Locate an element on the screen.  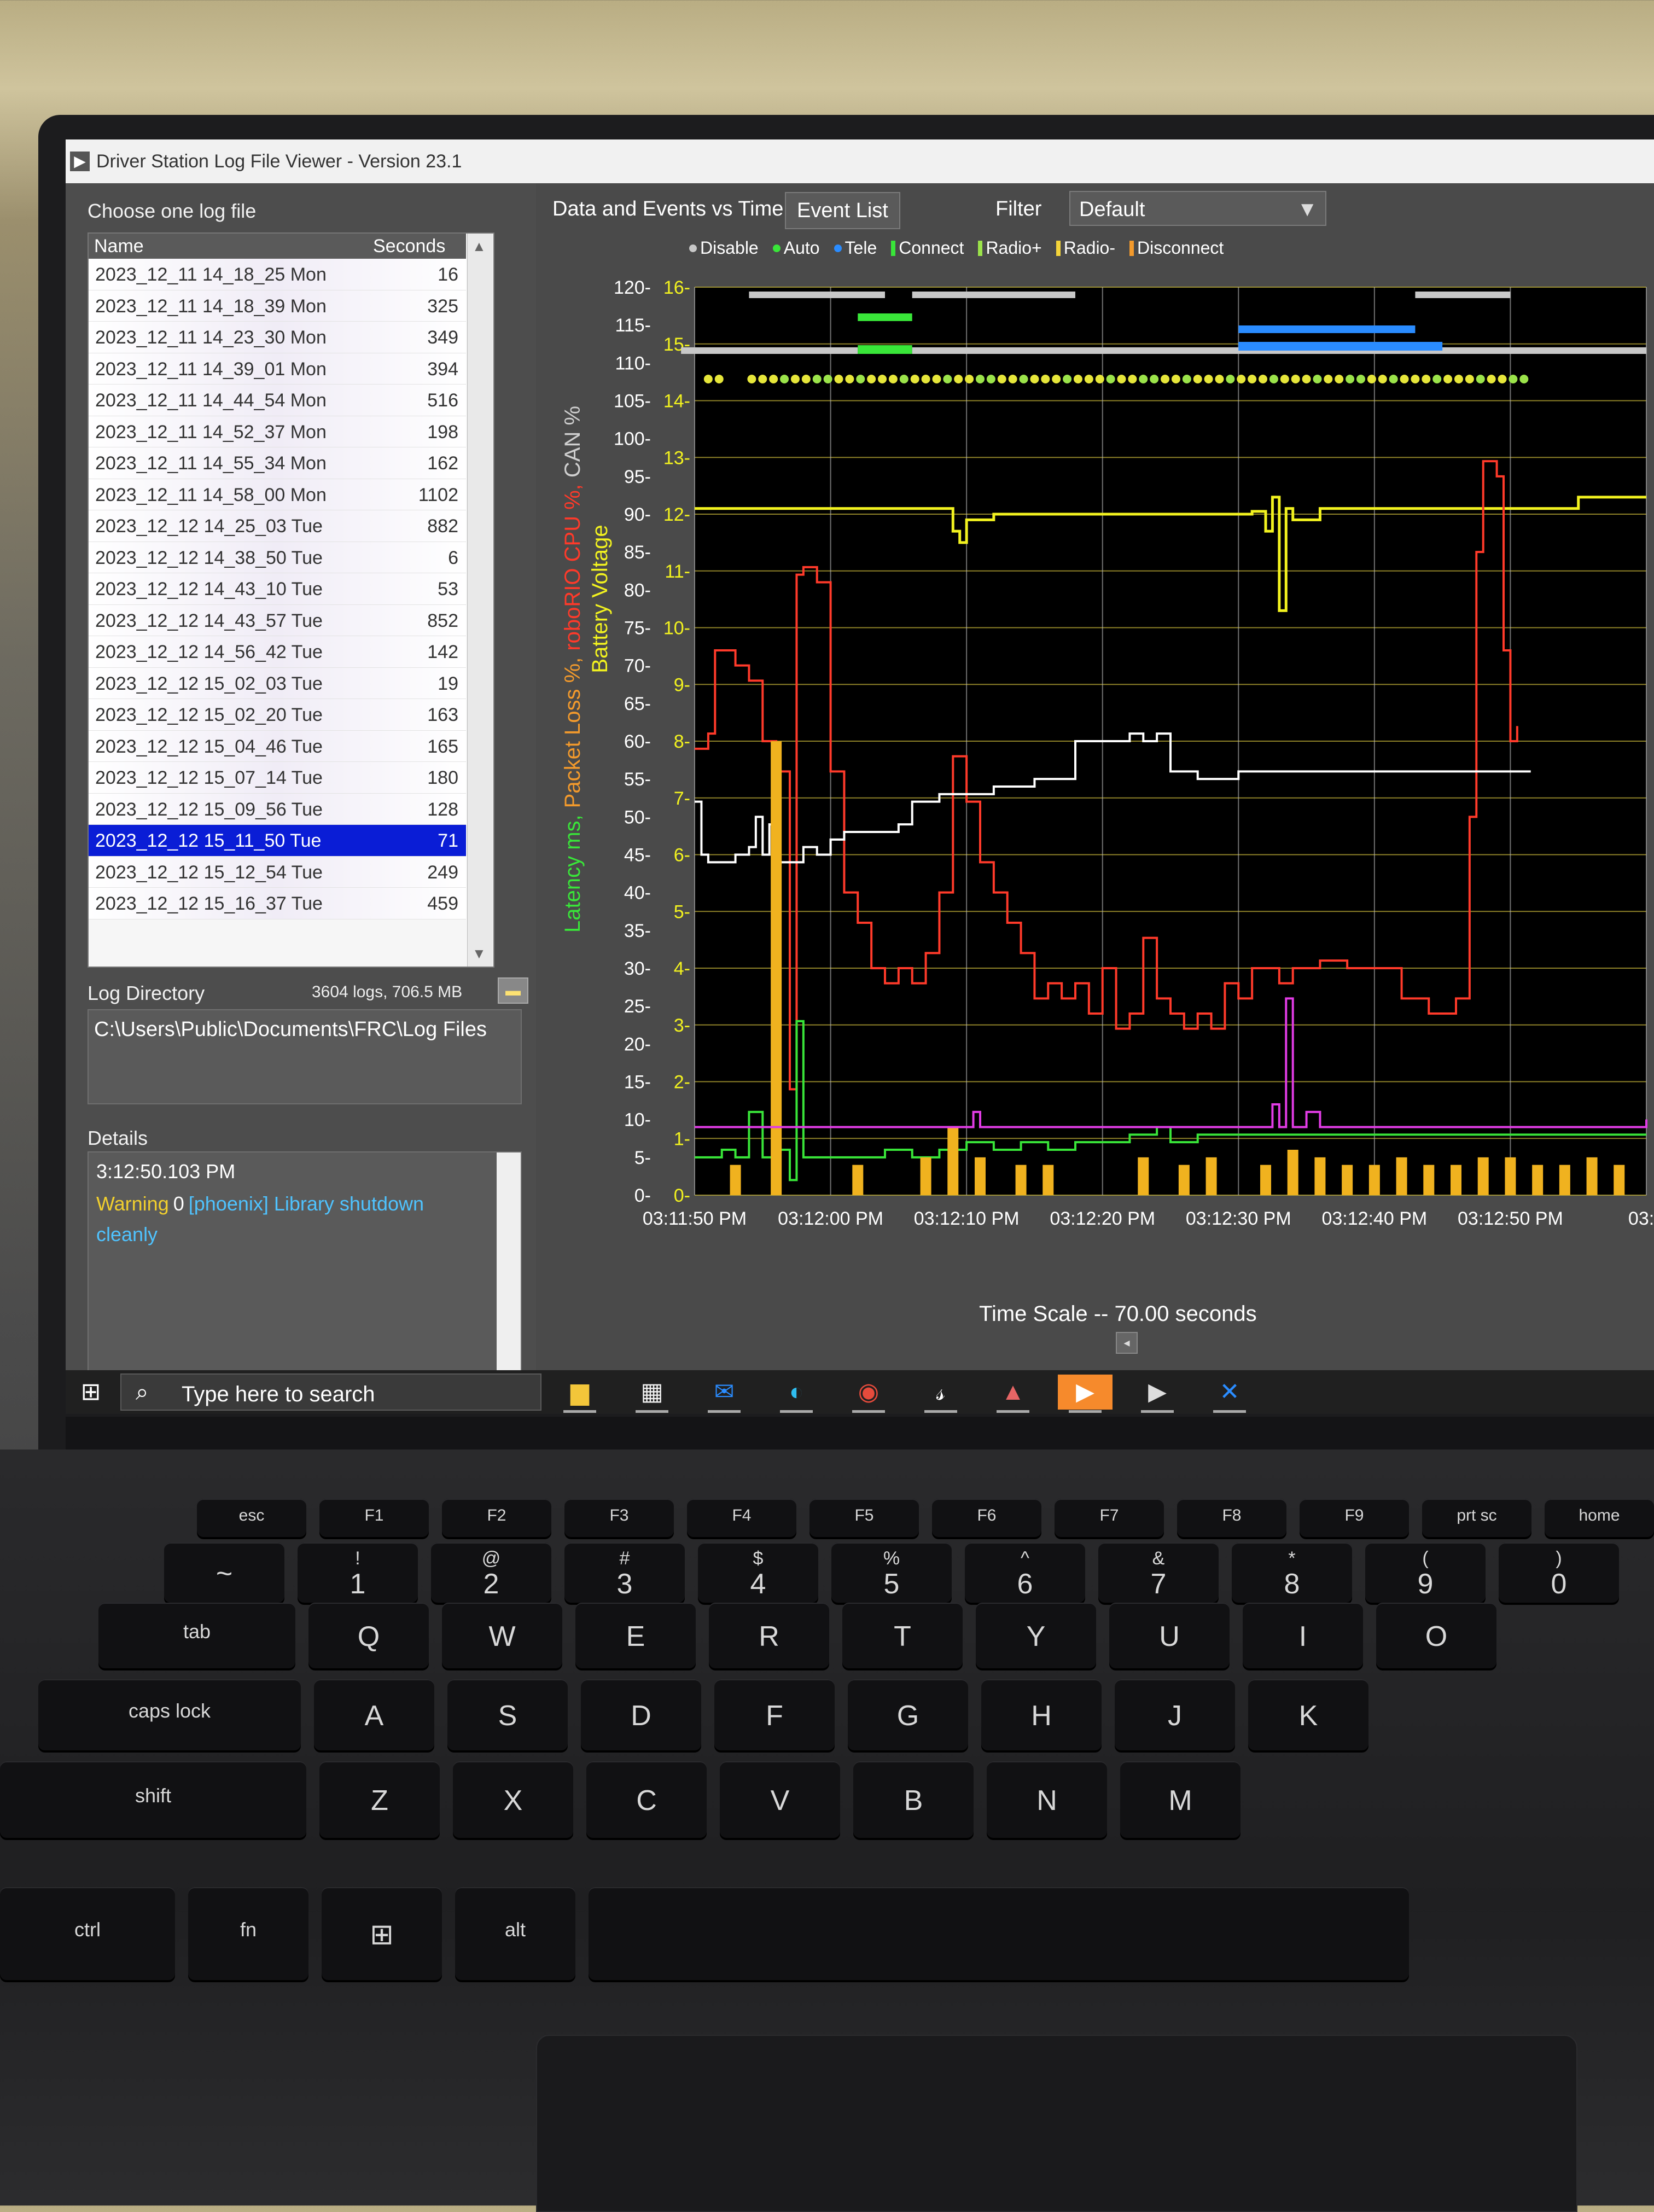
key-f2: F2 is located at coordinates (496, 1518).